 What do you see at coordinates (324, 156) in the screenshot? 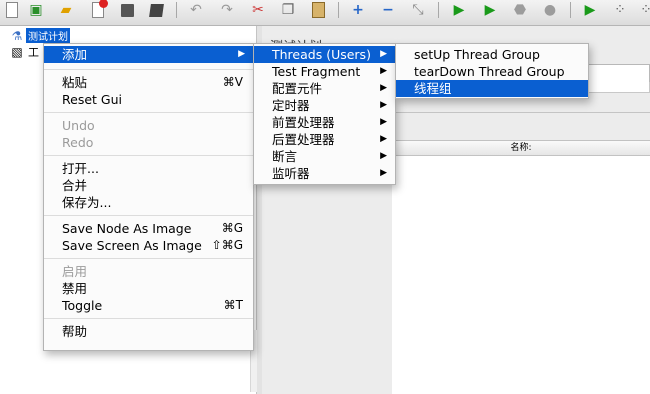
I see `menu-item-assertion: 断言 ▶` at bounding box center [324, 156].